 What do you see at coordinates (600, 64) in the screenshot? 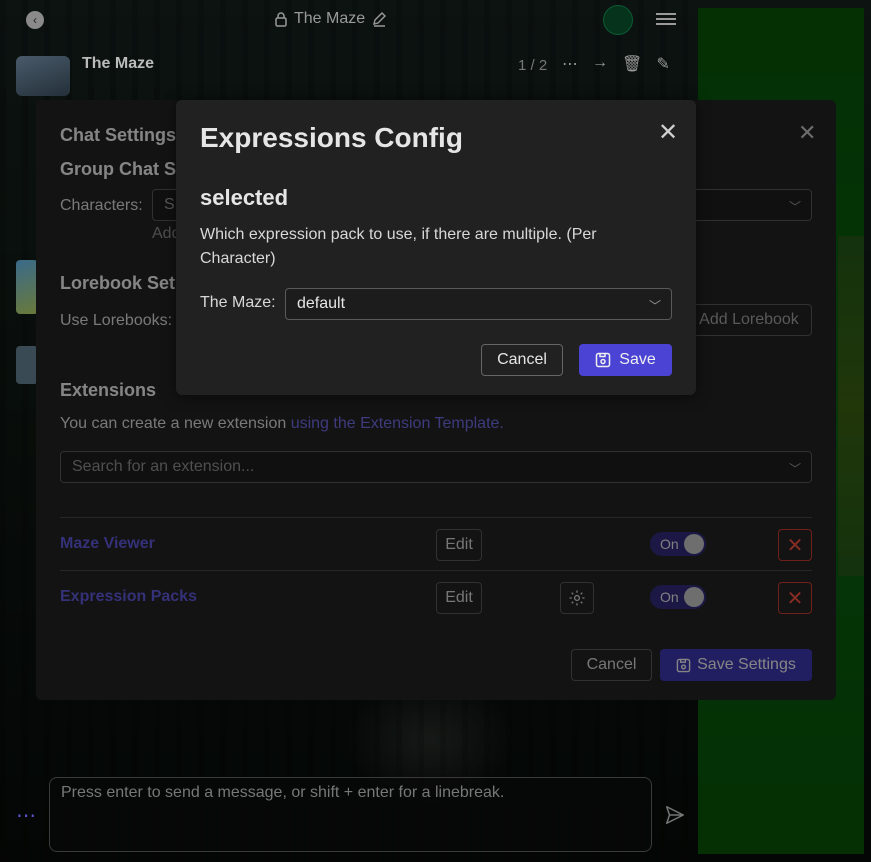
I see `arrow-right-icon: →` at bounding box center [600, 64].